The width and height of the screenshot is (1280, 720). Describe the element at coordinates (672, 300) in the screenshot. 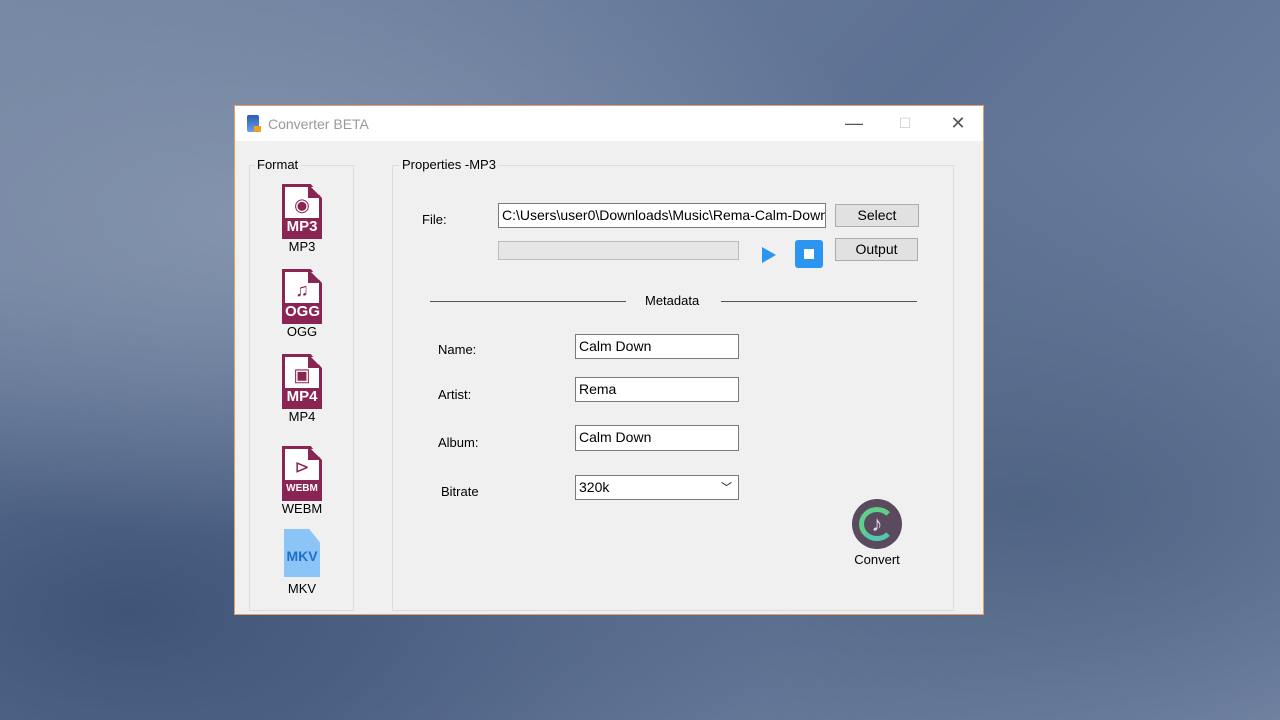

I see `metadata-label: Metadata` at that location.